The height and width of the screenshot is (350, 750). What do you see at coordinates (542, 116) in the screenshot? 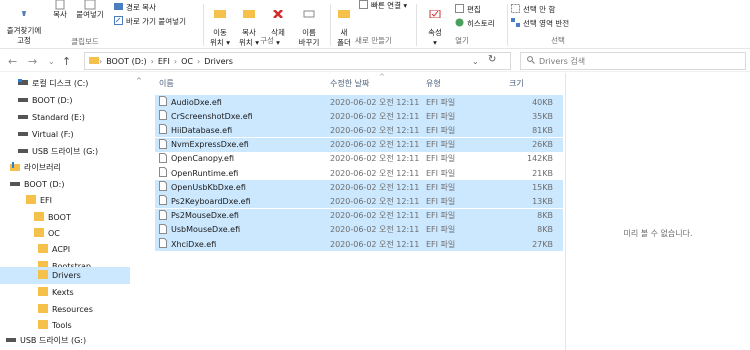
I see `file-size: 35KB` at bounding box center [542, 116].